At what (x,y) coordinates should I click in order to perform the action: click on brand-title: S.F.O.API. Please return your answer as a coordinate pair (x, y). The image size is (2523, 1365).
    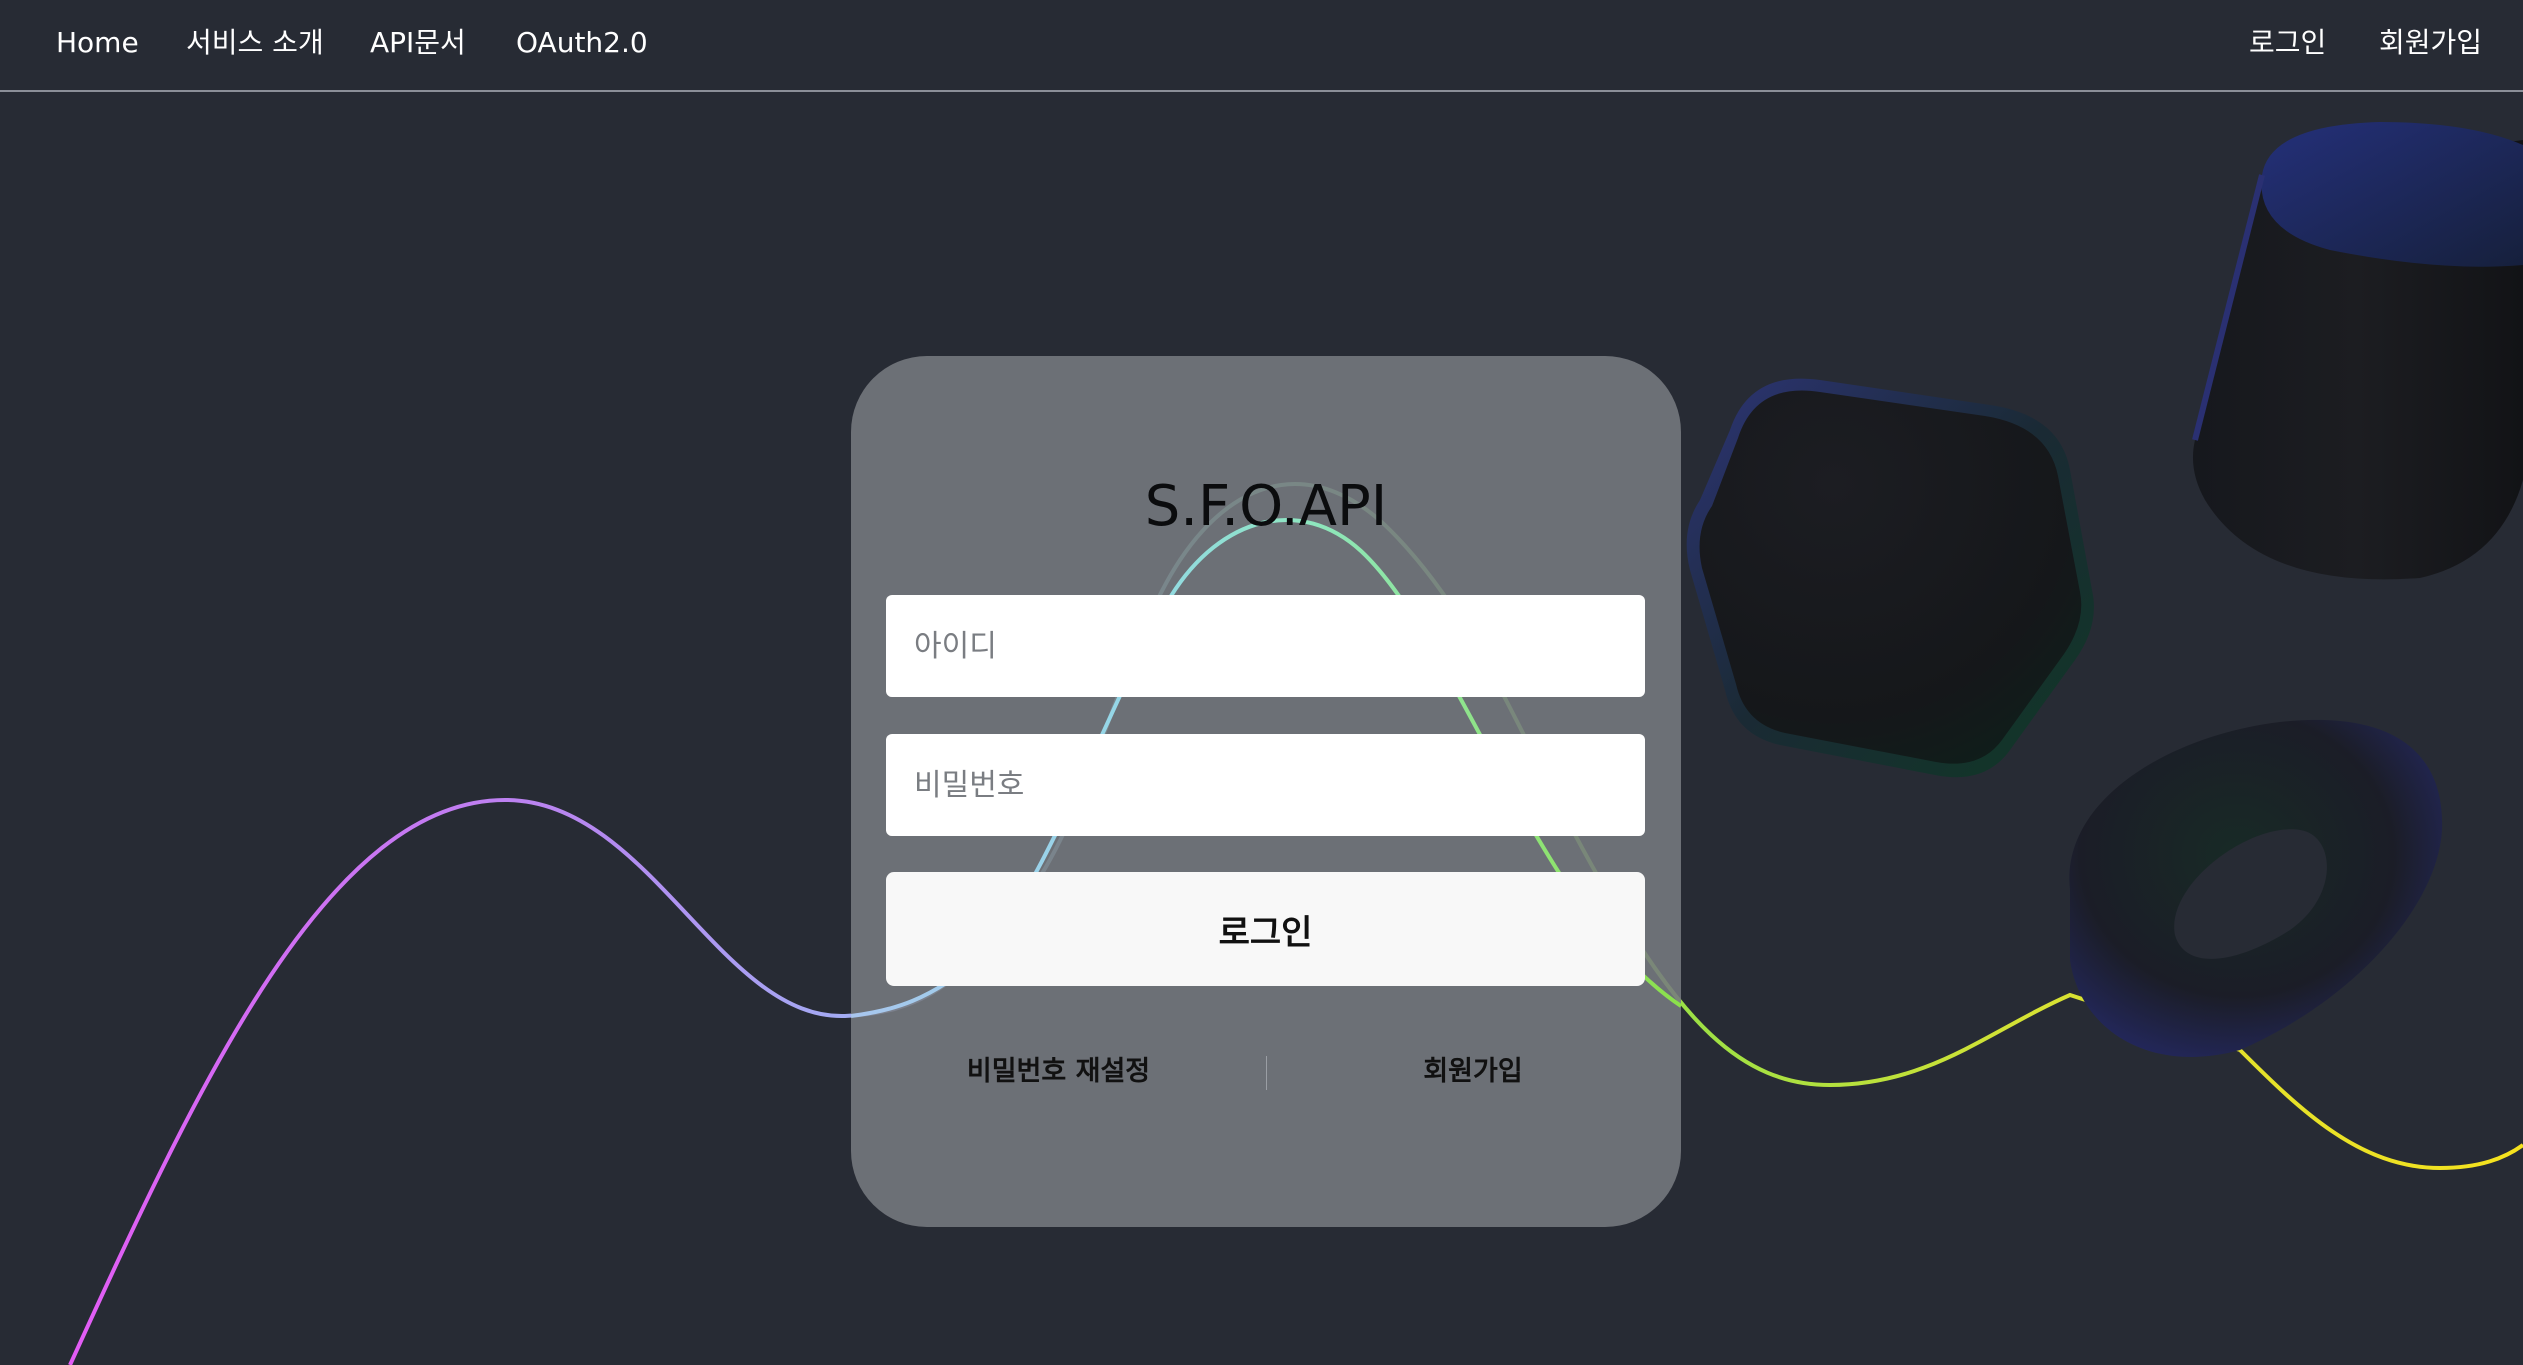
    Looking at the image, I should click on (1266, 506).